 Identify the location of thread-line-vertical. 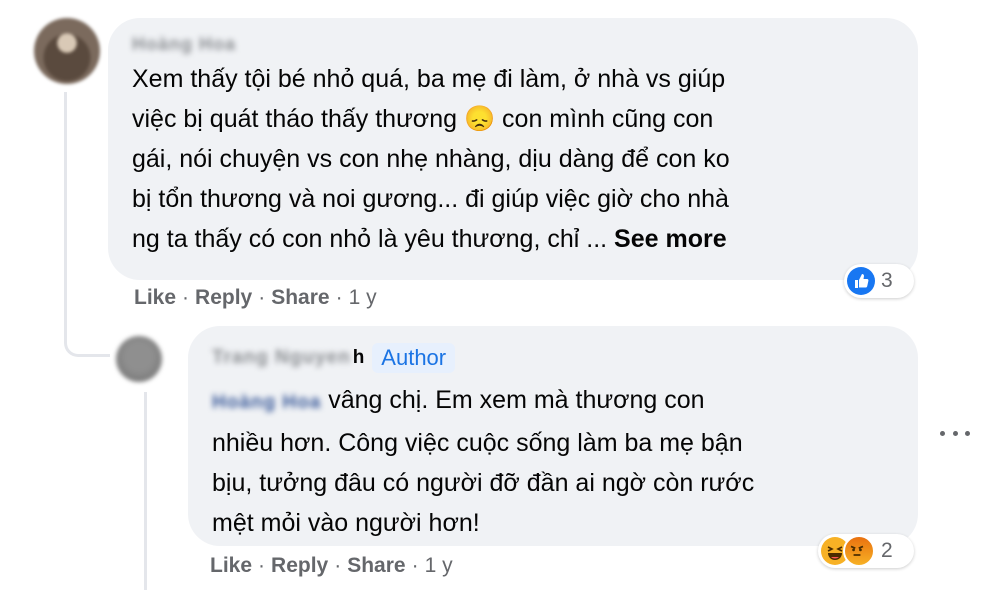
(65, 216).